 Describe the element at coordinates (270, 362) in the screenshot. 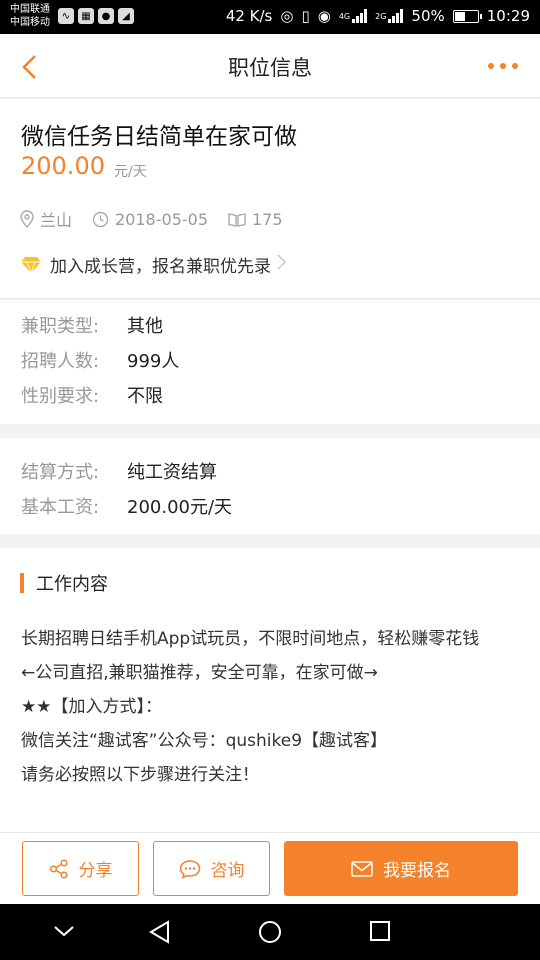

I see `job-details-section: 兼职类型: 其他 招聘人数: 999人 性别要求: 不限` at that location.